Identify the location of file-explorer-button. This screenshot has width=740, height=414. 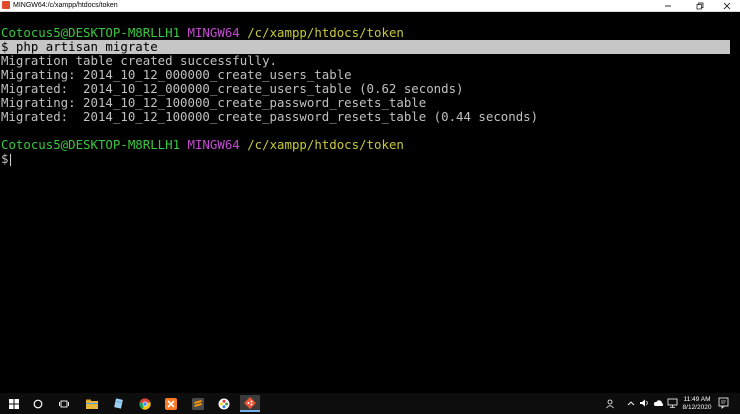
(92, 403).